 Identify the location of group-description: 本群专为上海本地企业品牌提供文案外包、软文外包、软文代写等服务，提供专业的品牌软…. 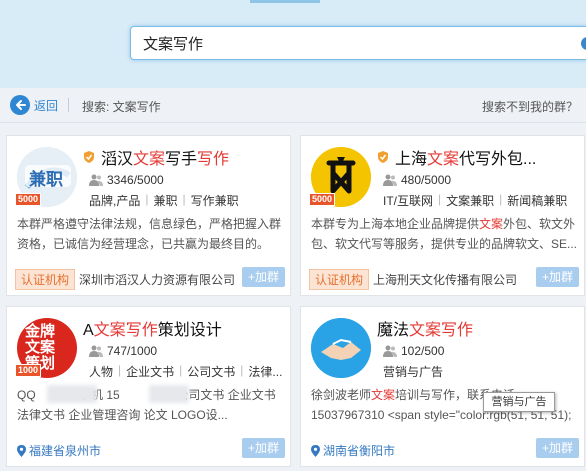
(445, 234).